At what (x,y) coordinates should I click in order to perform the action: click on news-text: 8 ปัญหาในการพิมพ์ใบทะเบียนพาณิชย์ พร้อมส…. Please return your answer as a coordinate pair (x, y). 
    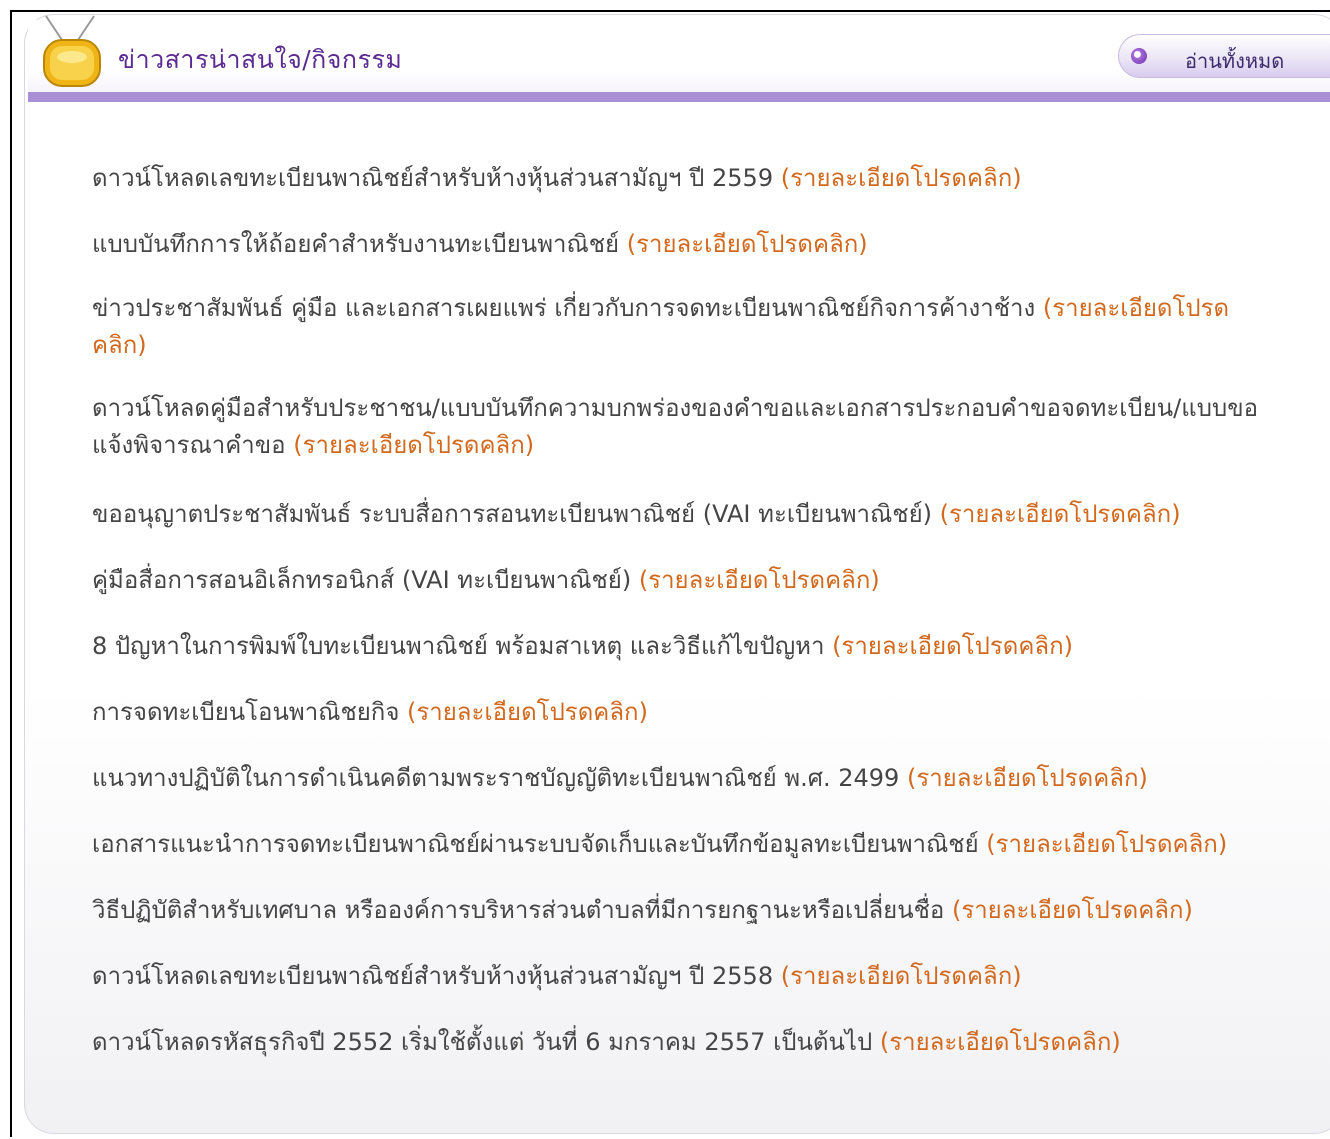
    Looking at the image, I should click on (462, 646).